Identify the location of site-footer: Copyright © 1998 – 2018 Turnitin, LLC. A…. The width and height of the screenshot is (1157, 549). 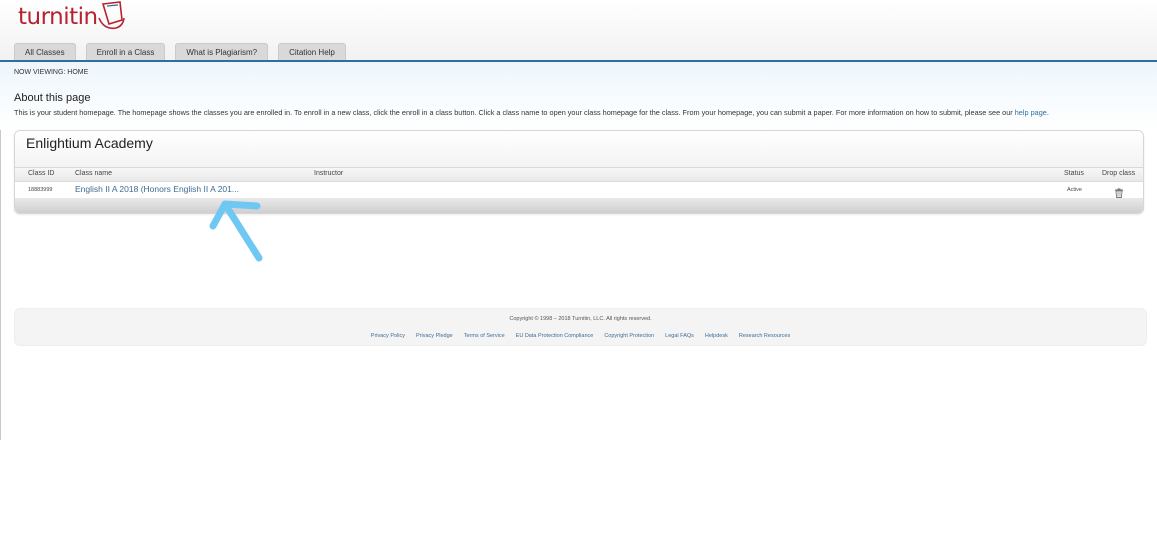
(580, 327).